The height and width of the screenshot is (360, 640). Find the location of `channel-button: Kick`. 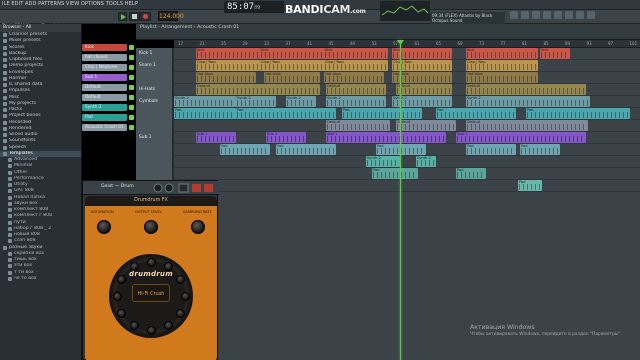

channel-button: Kick is located at coordinates (104, 47).